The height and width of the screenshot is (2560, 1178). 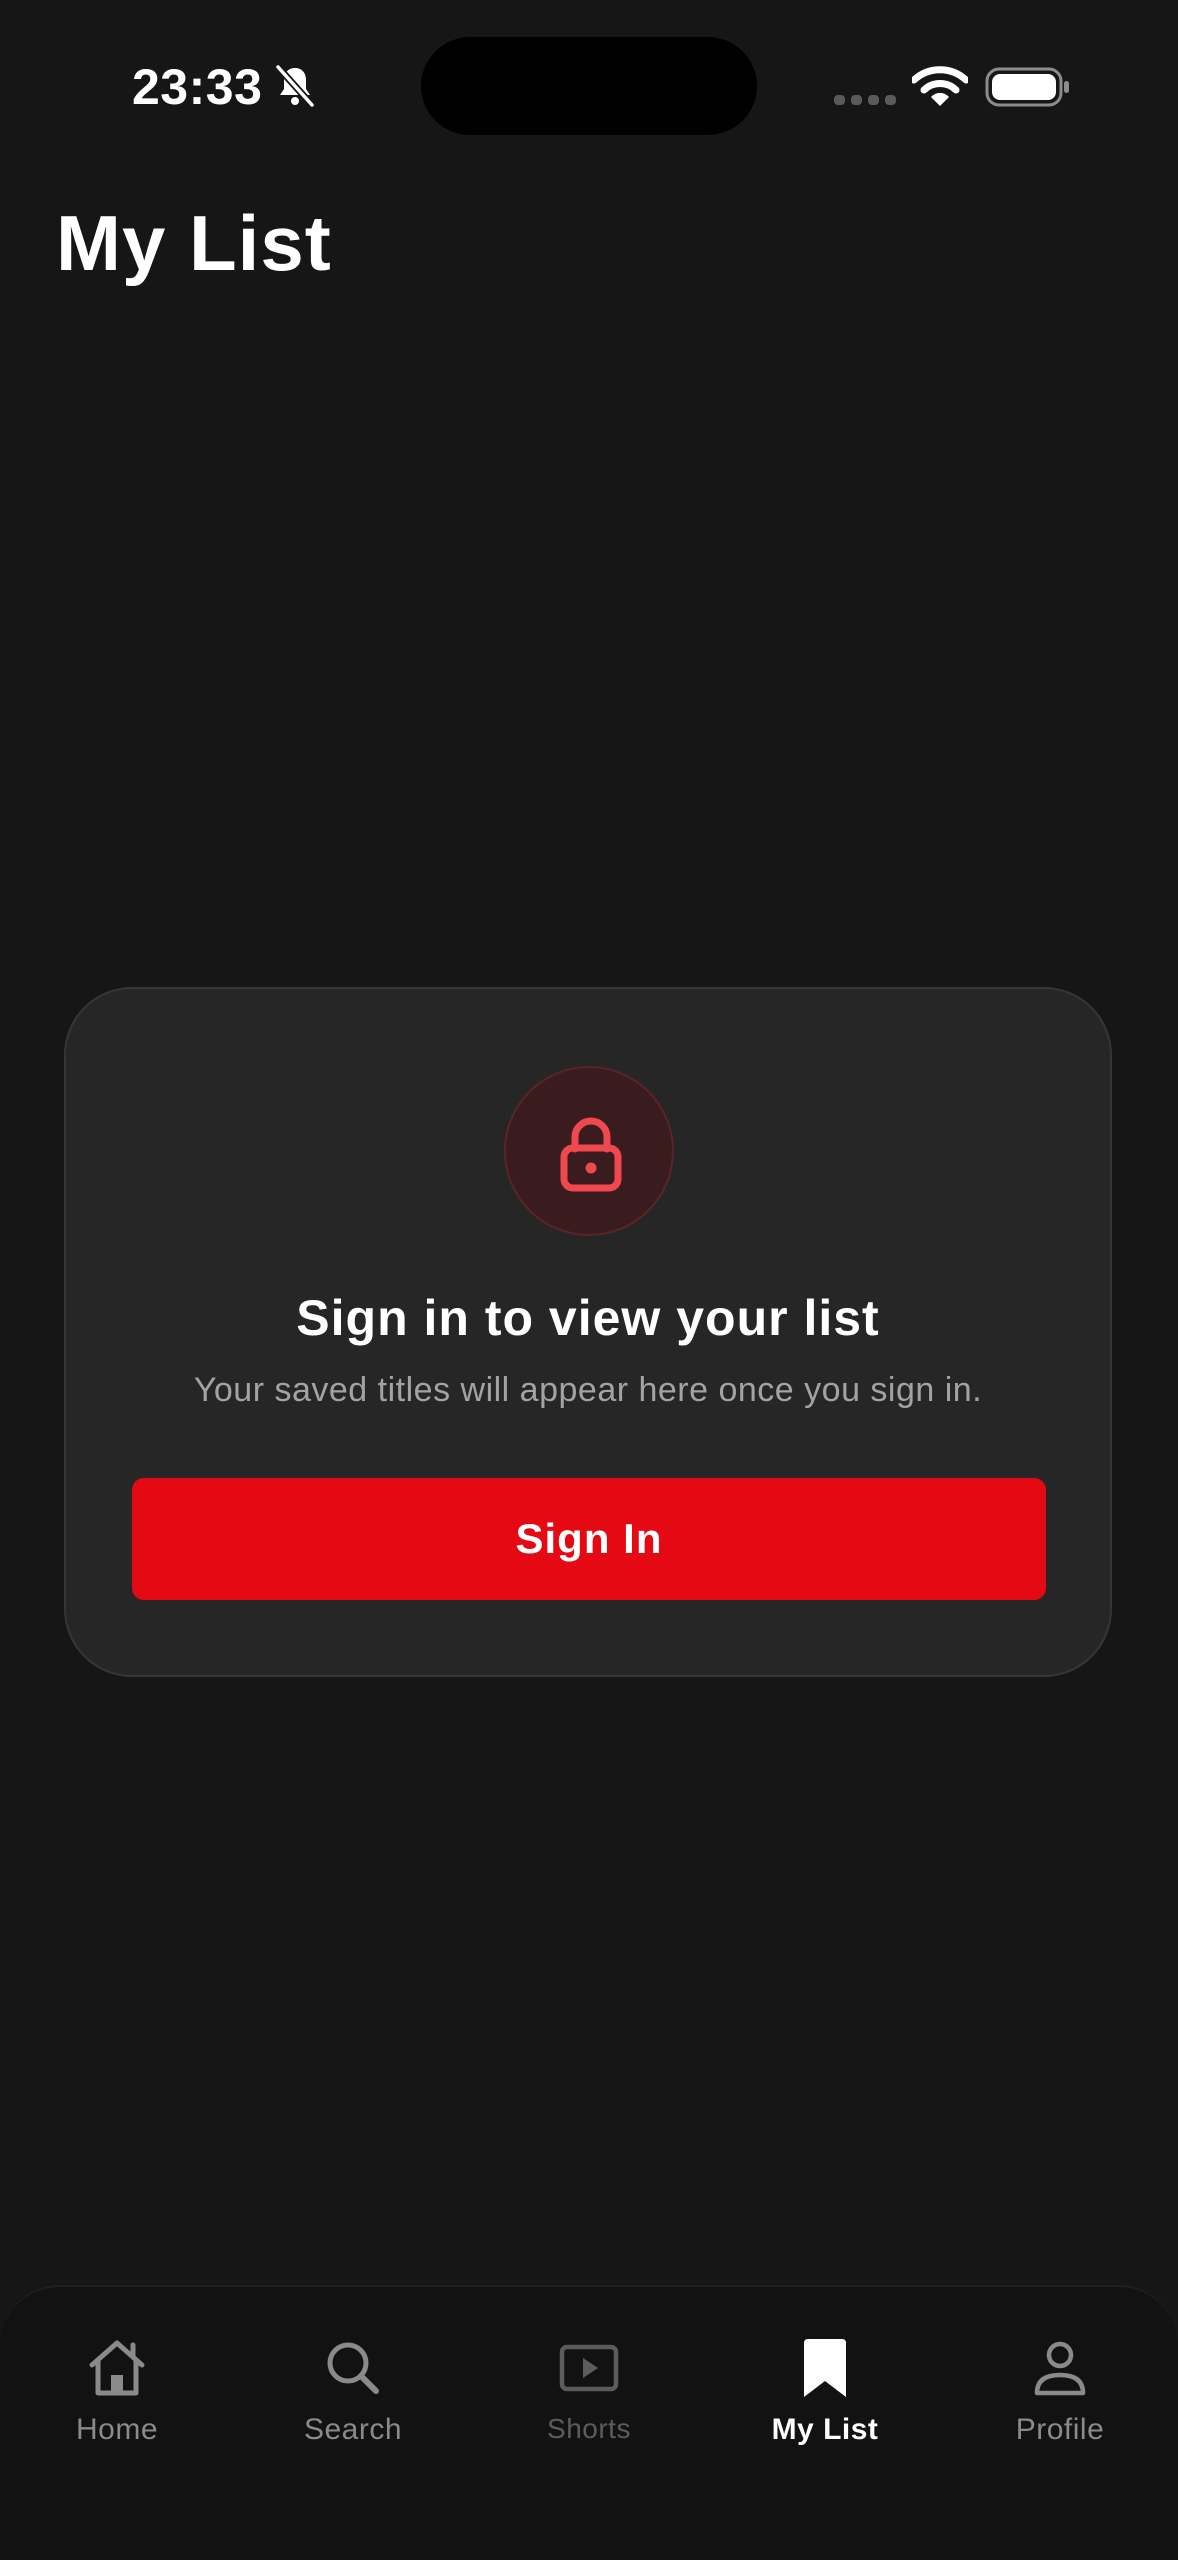 What do you see at coordinates (353, 2395) in the screenshot?
I see `tab-search: Search` at bounding box center [353, 2395].